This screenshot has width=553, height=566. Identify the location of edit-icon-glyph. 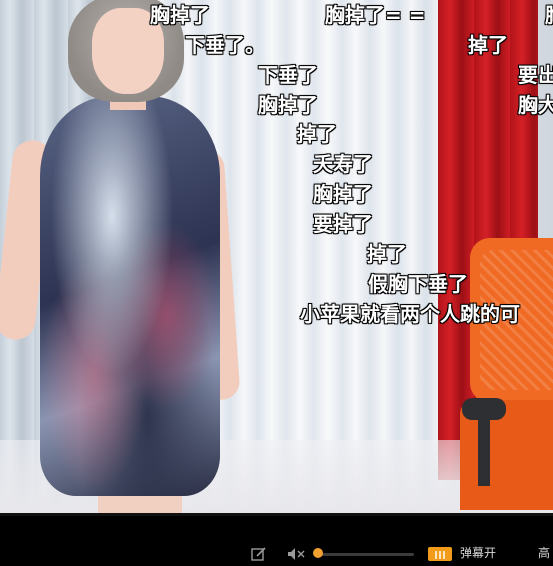
(258, 554).